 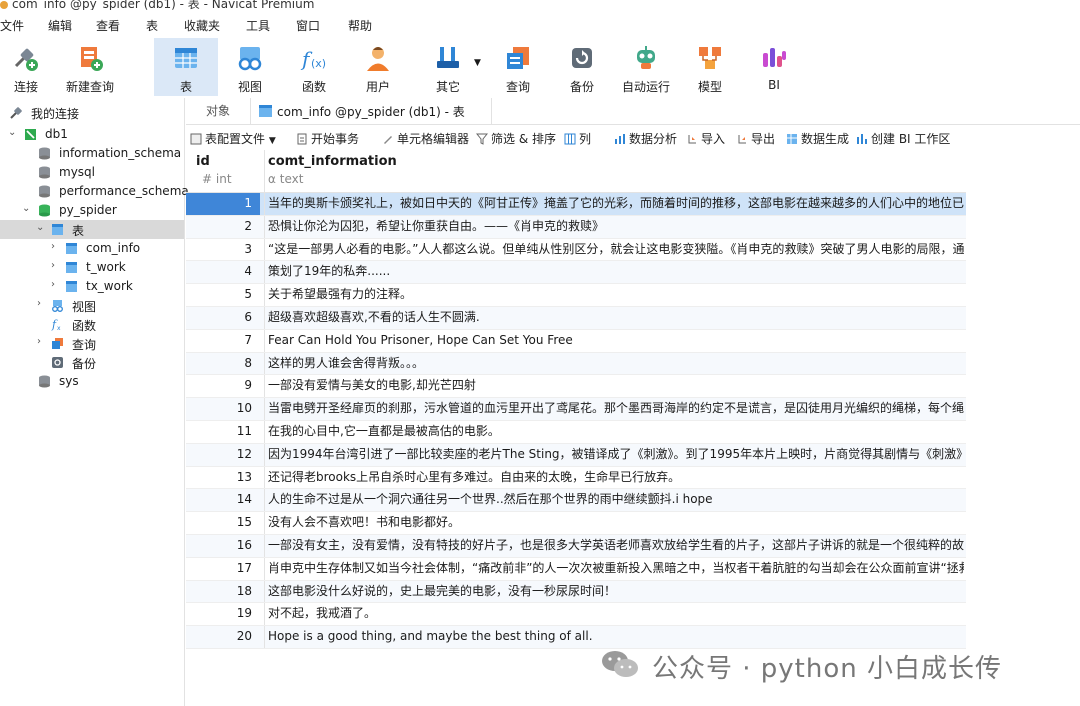 I want to click on new-query-button: 新建查询, so click(x=90, y=67).